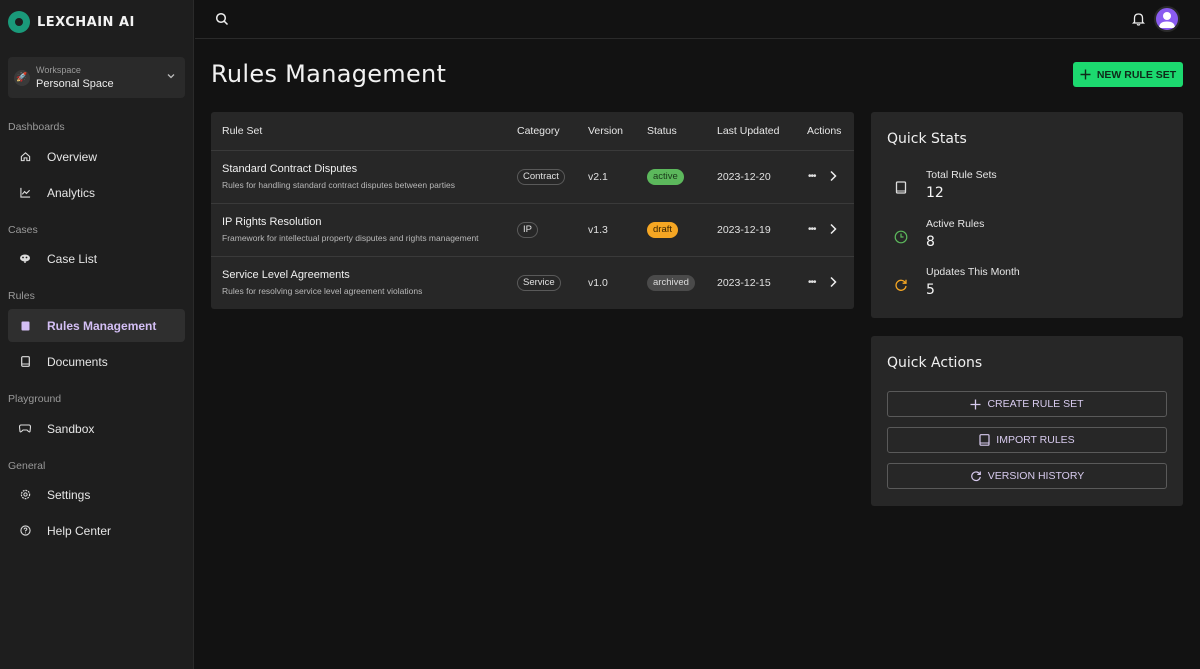 This screenshot has width=1200, height=669. Describe the element at coordinates (75, 83) in the screenshot. I see `workspace-name: Personal Space` at that location.